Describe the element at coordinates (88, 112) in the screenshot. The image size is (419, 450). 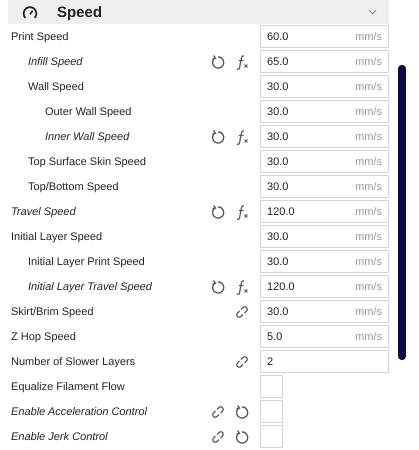
I see `setting-label: Outer Wall Speed` at that location.